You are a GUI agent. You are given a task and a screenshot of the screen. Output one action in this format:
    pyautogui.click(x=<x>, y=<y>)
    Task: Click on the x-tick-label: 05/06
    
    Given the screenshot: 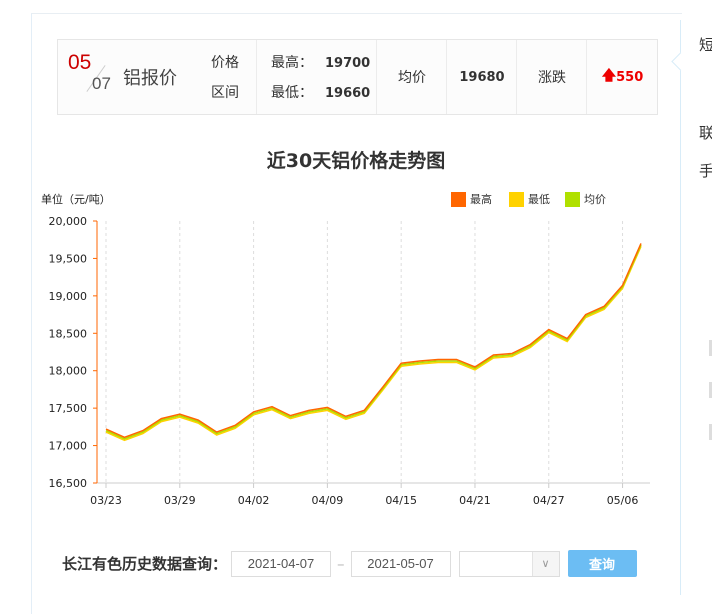 What is the action you would take?
    pyautogui.click(x=623, y=500)
    